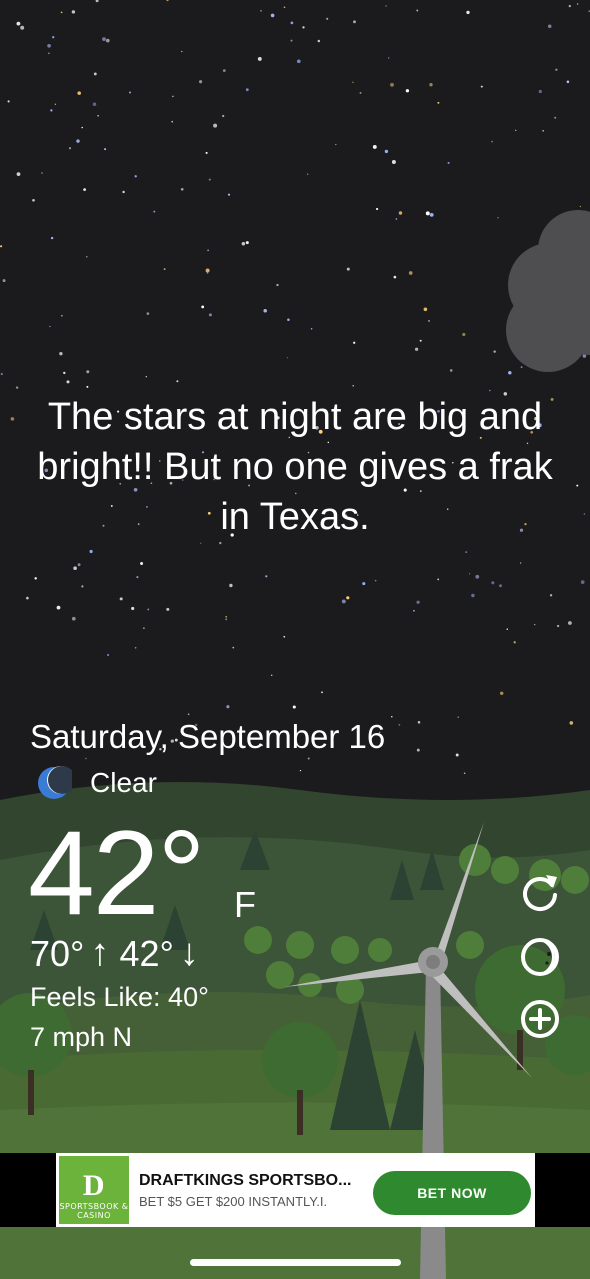 The height and width of the screenshot is (1279, 590). What do you see at coordinates (452, 1193) in the screenshot?
I see `bet-now-button: BET NOW` at bounding box center [452, 1193].